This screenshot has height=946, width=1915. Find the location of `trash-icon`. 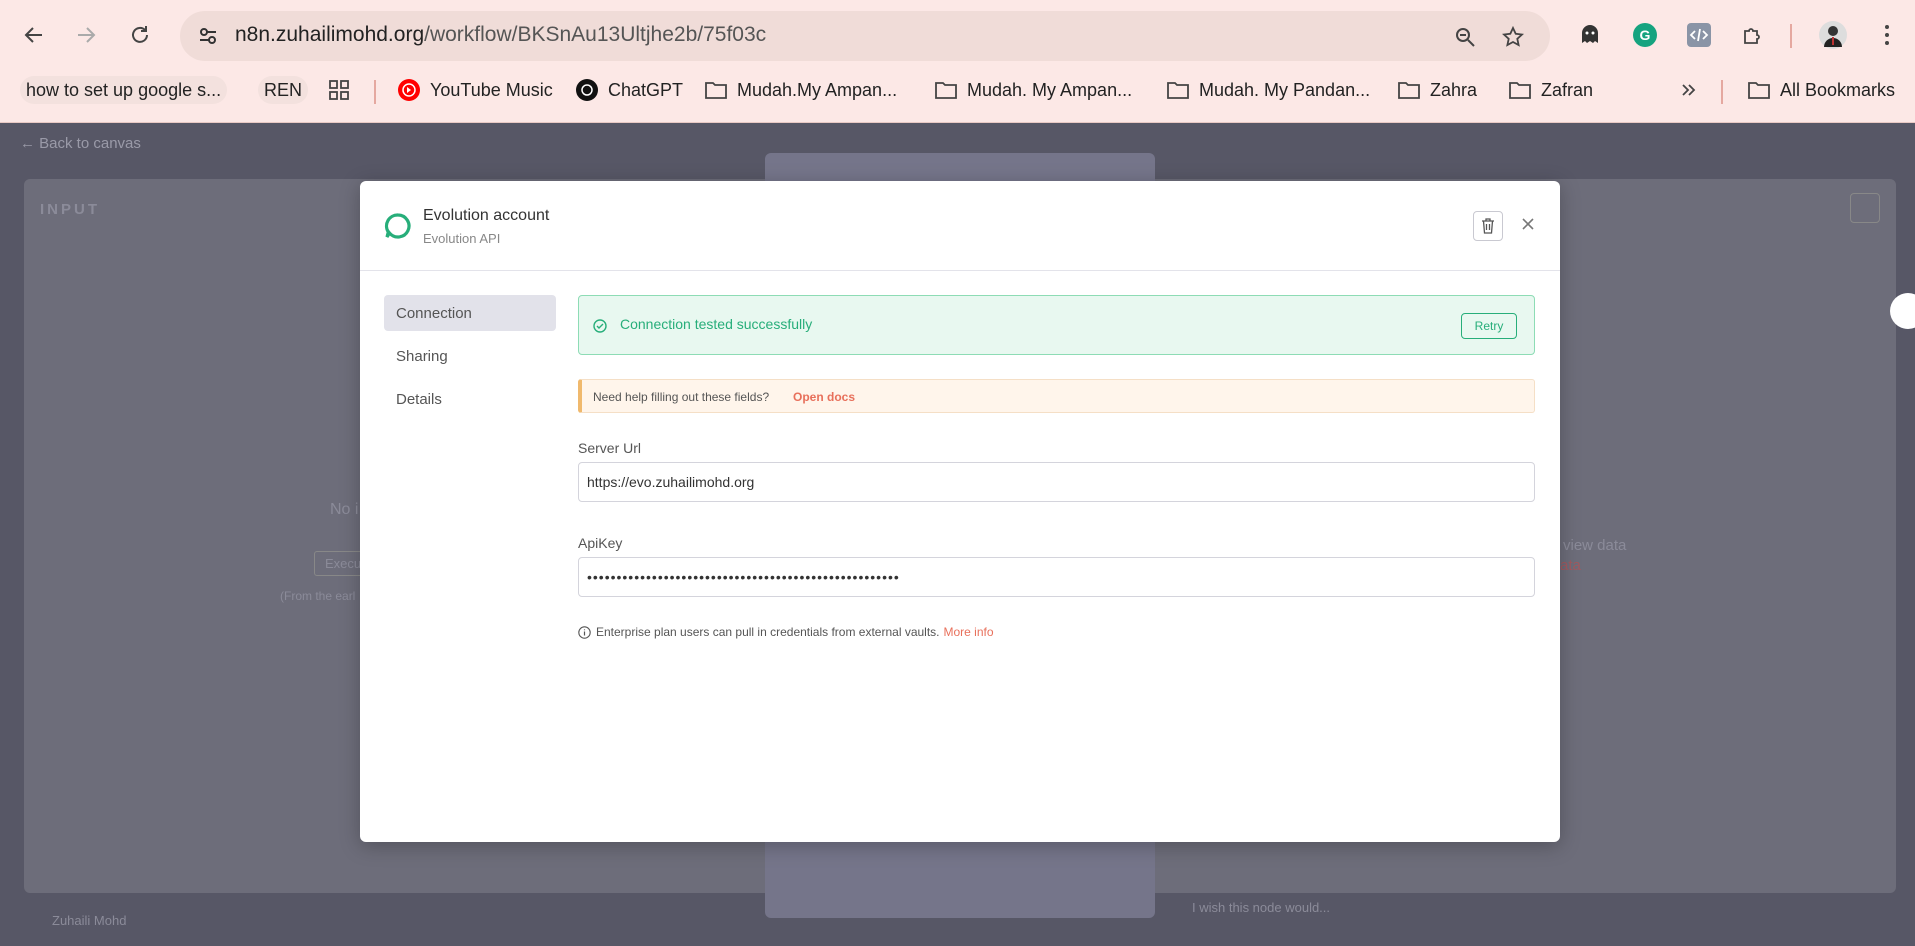

trash-icon is located at coordinates (1488, 226).